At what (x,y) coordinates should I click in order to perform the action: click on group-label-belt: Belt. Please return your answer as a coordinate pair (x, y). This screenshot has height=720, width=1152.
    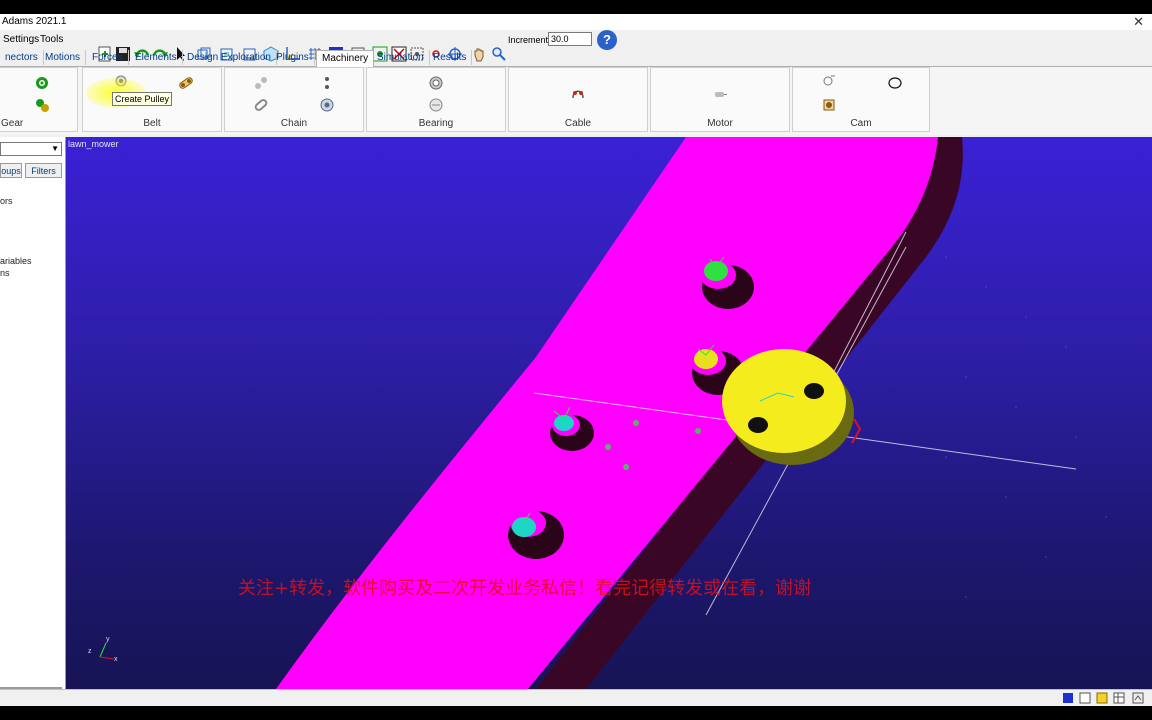
    Looking at the image, I should click on (152, 123).